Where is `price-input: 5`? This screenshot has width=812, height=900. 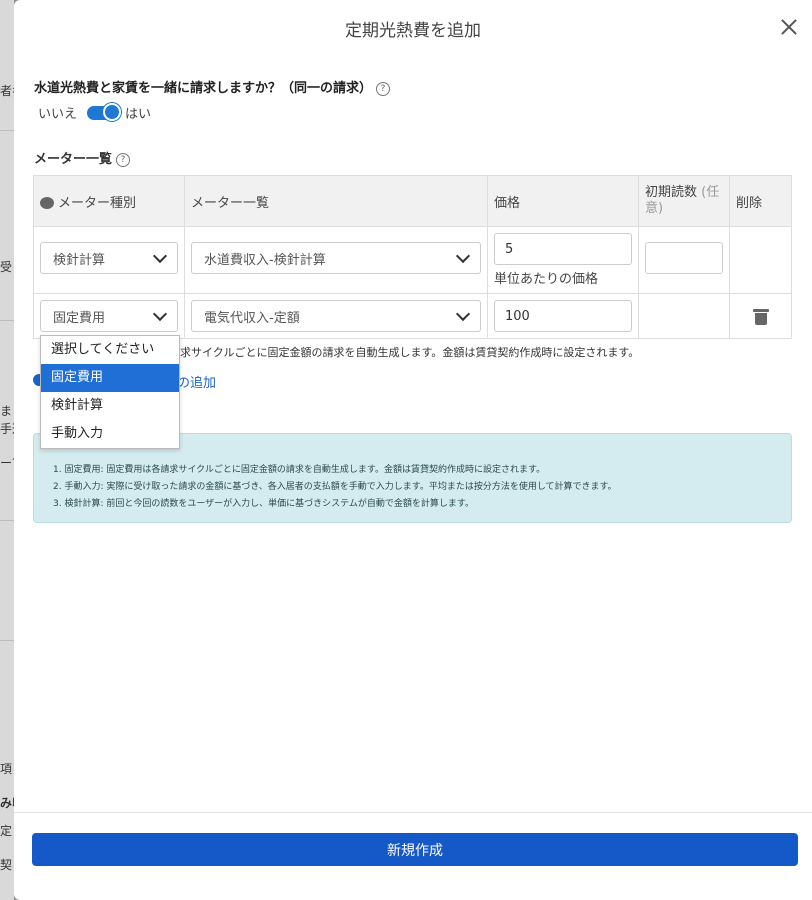
price-input: 5 is located at coordinates (563, 249).